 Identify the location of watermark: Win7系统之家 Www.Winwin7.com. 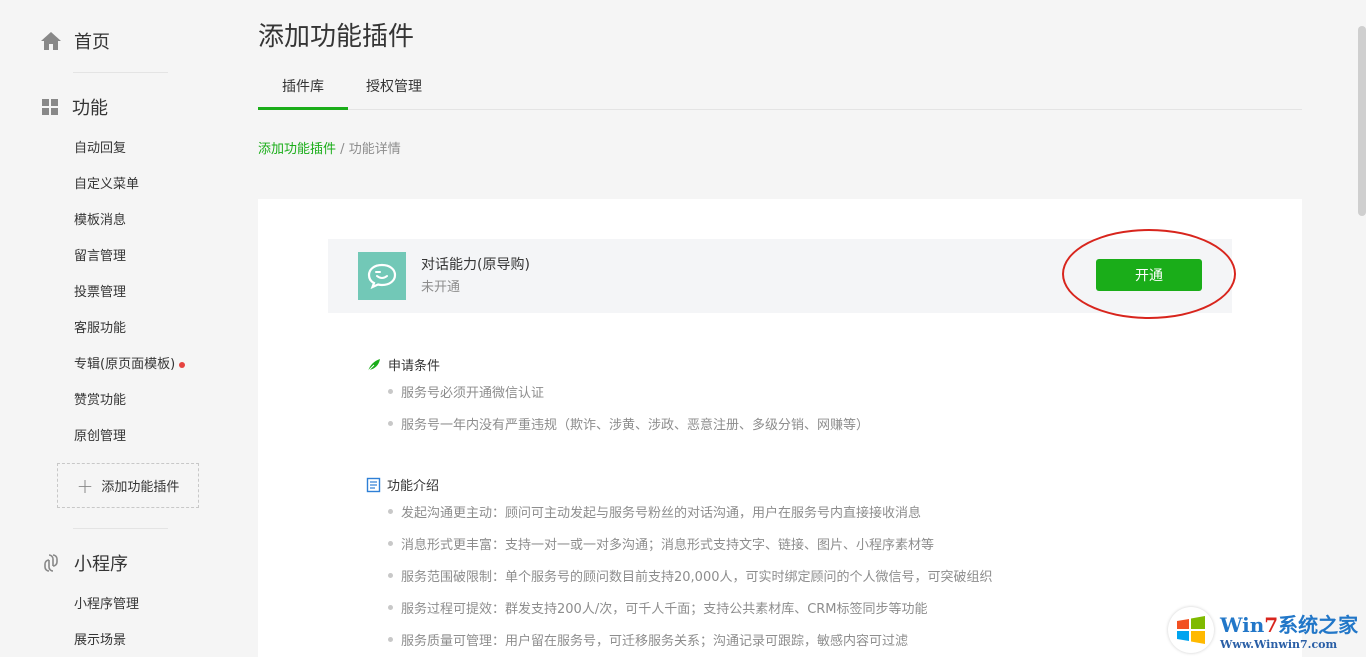
(1266, 630).